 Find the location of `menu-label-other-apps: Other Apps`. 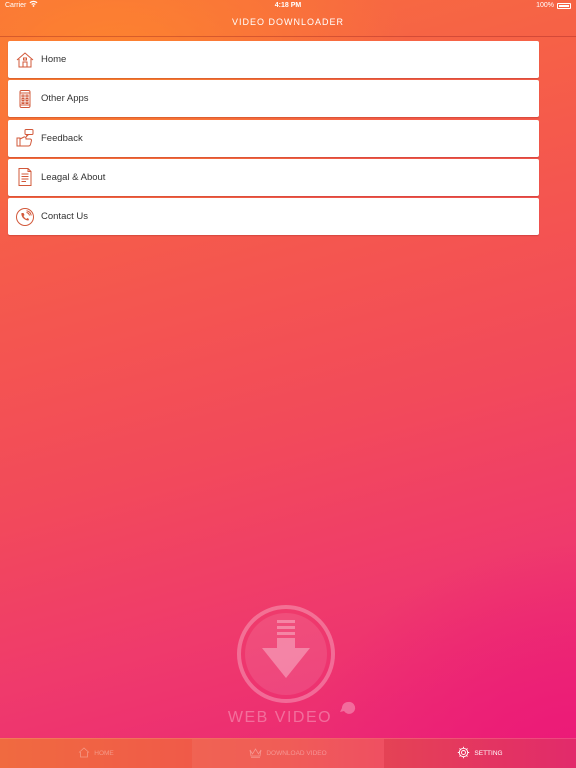

menu-label-other-apps: Other Apps is located at coordinates (65, 99).